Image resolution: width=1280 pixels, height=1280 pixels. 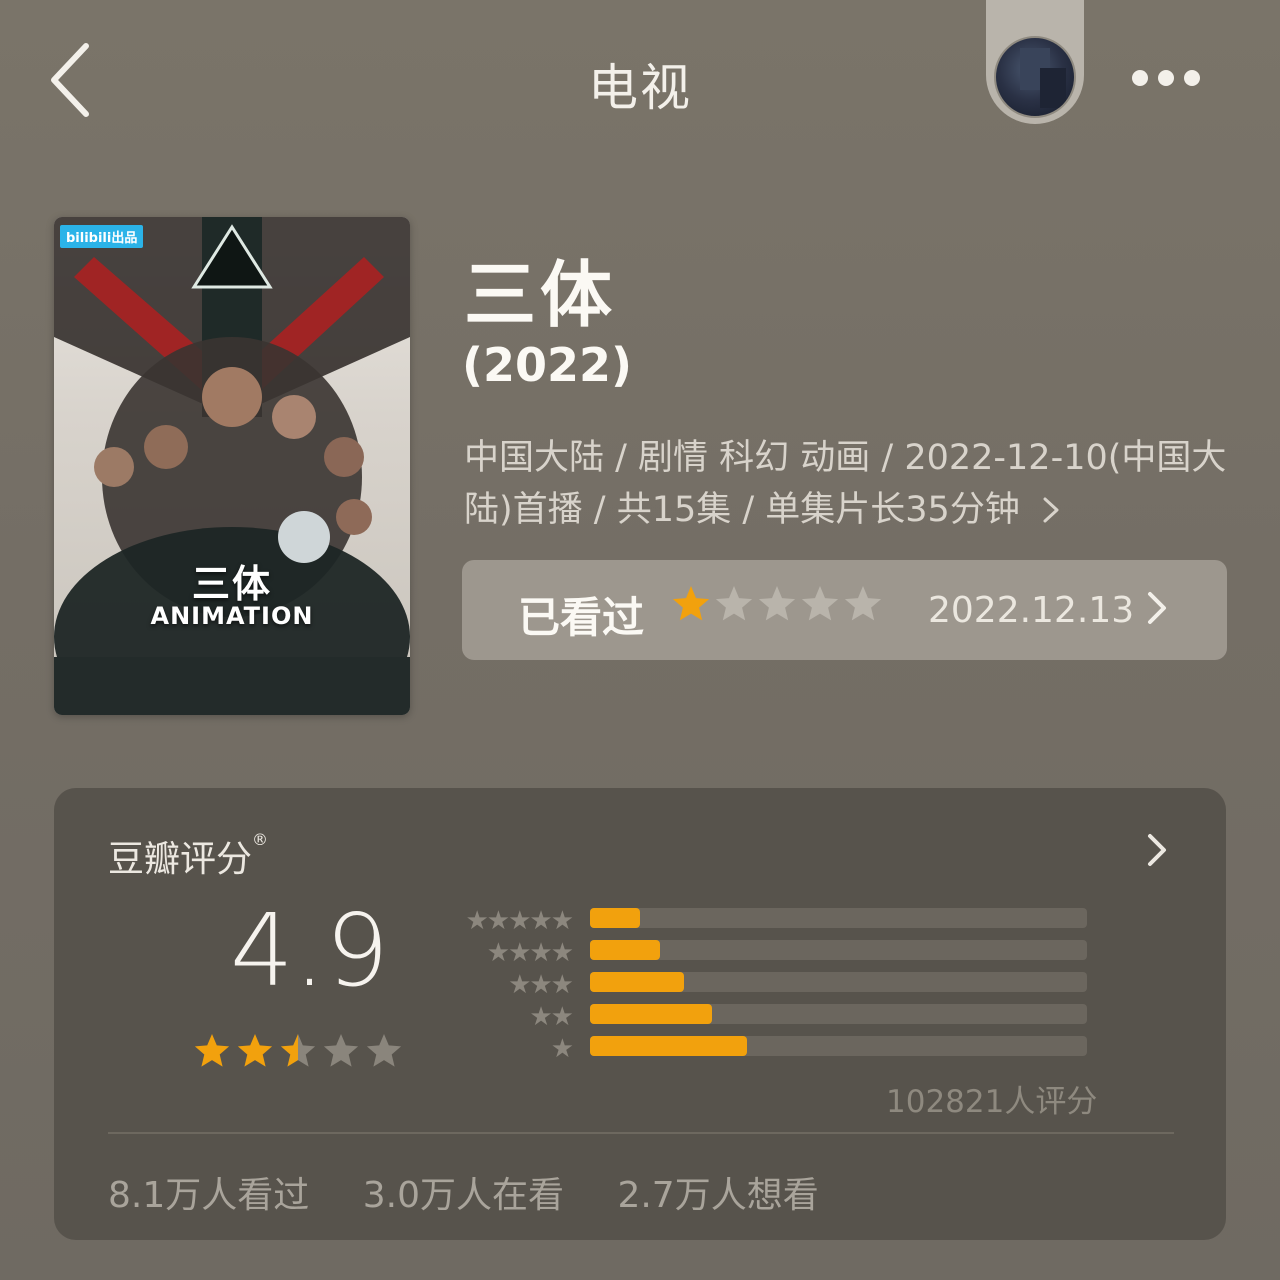 I want to click on rating-bar-row: ★★★, so click(x=796, y=986).